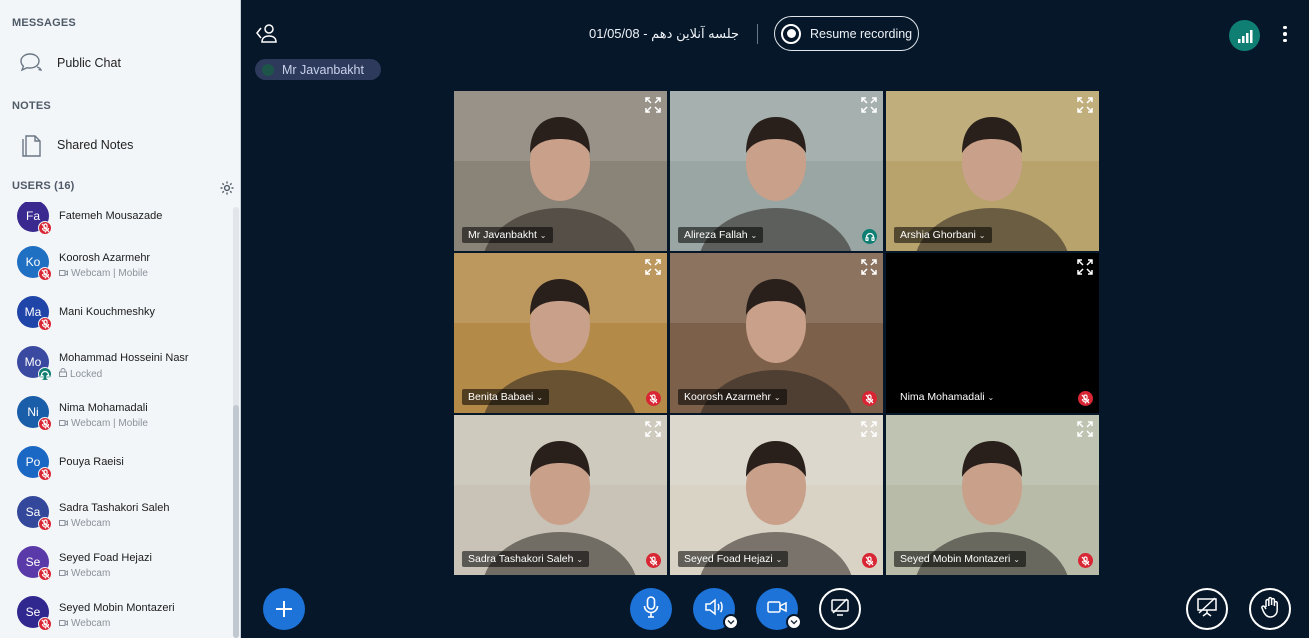 The width and height of the screenshot is (1309, 638). What do you see at coordinates (63, 374) in the screenshot?
I see `lock-icon` at bounding box center [63, 374].